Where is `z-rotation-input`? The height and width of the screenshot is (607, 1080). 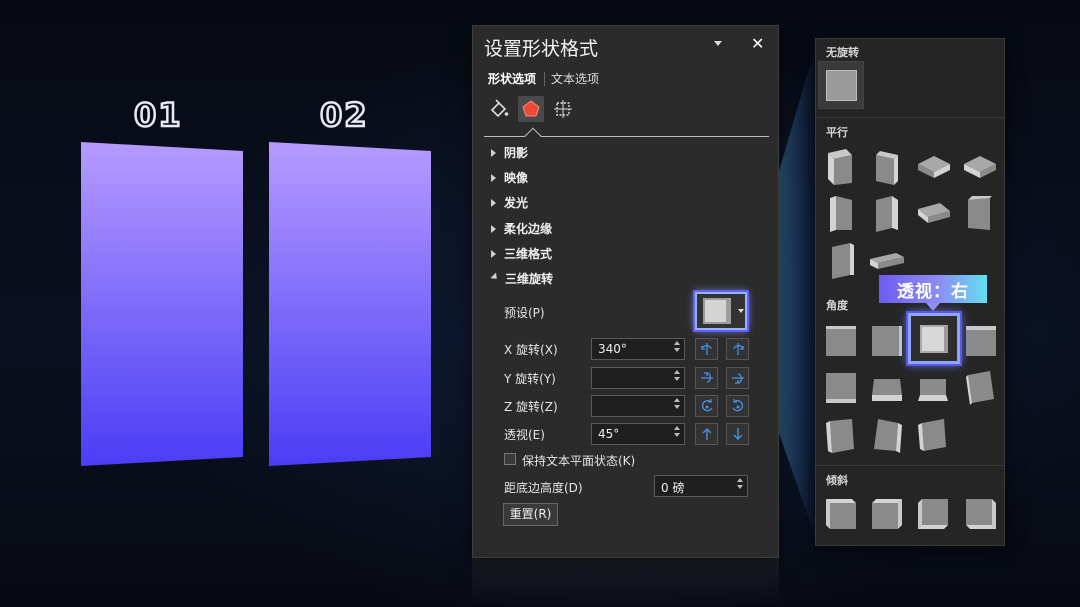
z-rotation-input is located at coordinates (638, 406).